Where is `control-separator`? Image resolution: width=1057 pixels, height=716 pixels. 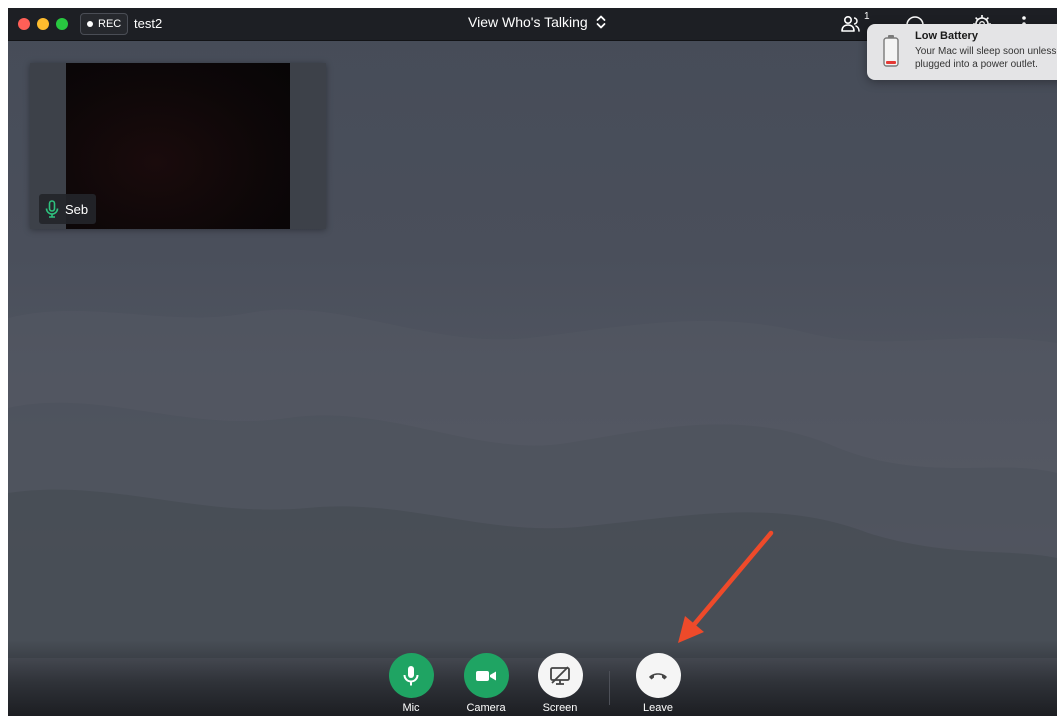
control-separator is located at coordinates (609, 688).